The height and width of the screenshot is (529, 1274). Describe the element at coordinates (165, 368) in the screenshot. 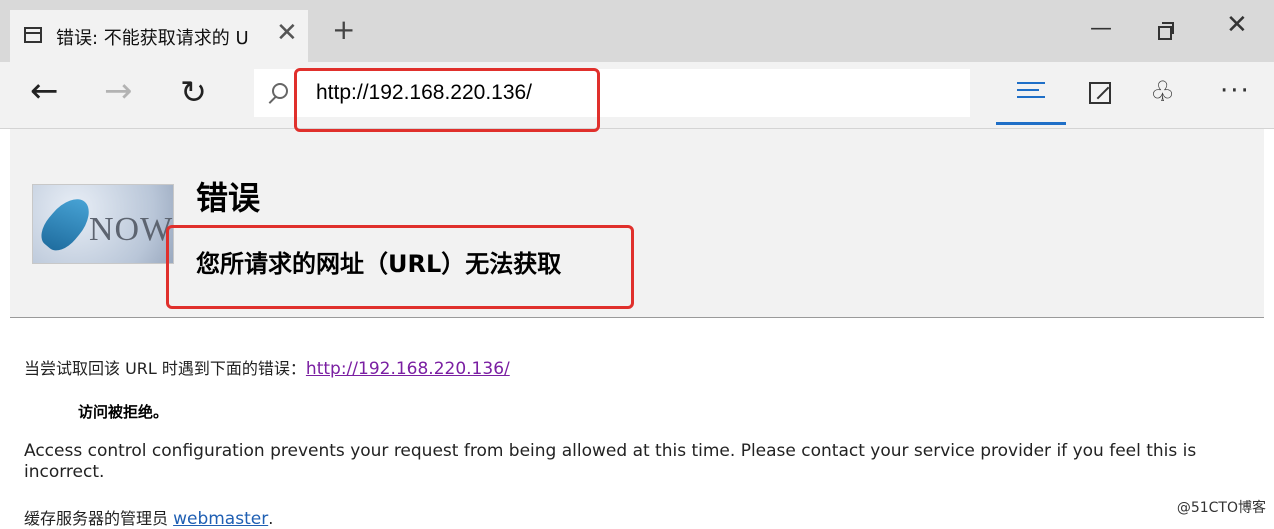

I see `intro-text: 当尝试取回该 URL 时遇到下面的错误：` at that location.